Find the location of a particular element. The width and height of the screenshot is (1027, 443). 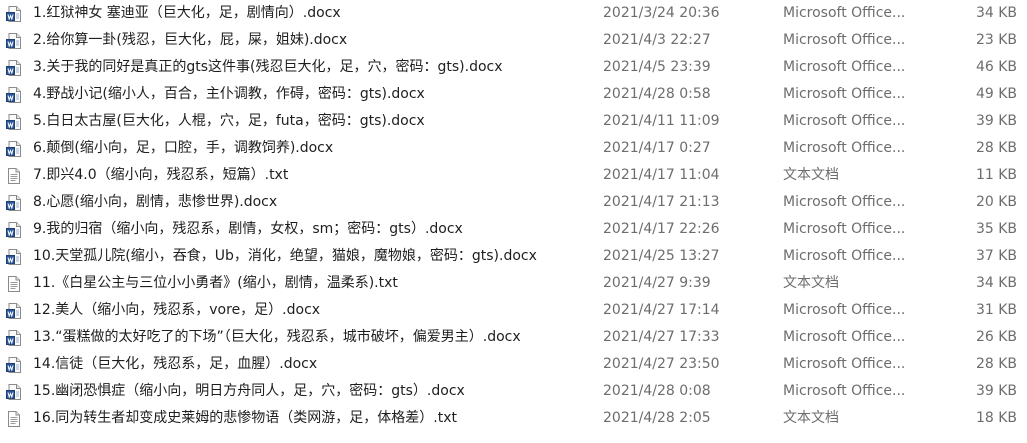

file-name: 14.信徒（巨大化，残忍系，足，血腥）.docx is located at coordinates (313, 364).